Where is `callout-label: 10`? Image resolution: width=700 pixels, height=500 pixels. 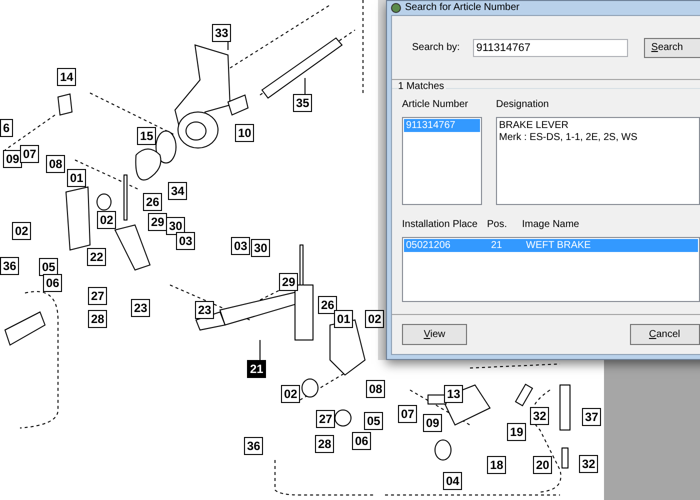 callout-label: 10 is located at coordinates (244, 133).